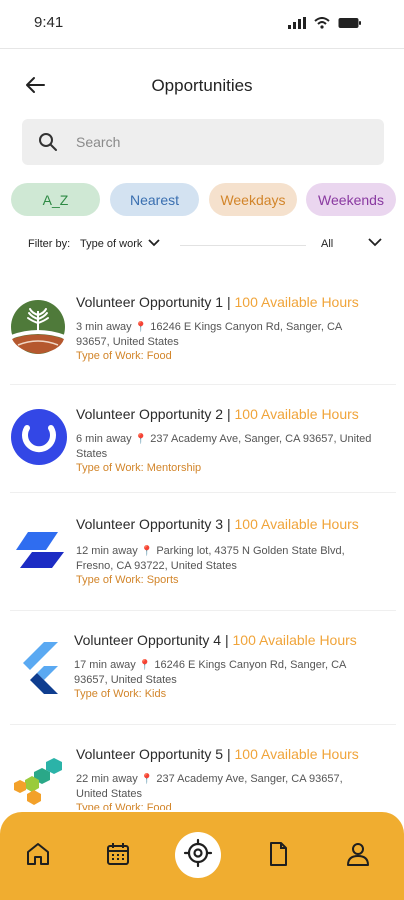  Describe the element at coordinates (243, 245) in the screenshot. I see `filter-divider` at that location.